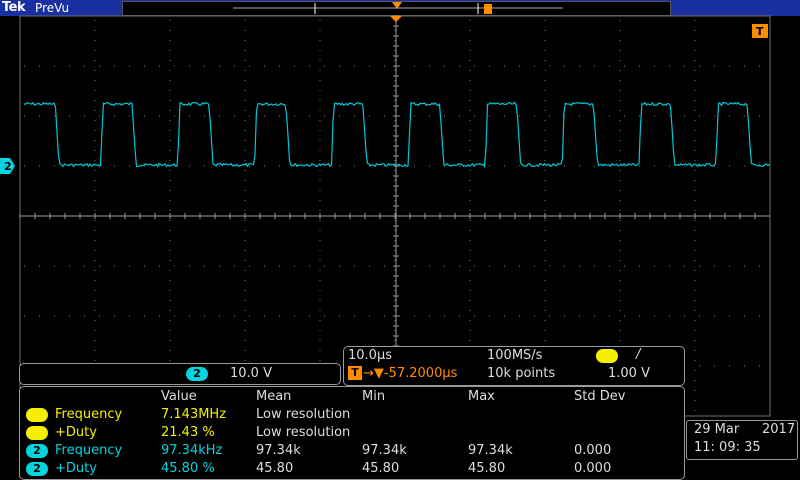  I want to click on measurement-mean: 97.34k, so click(278, 450).